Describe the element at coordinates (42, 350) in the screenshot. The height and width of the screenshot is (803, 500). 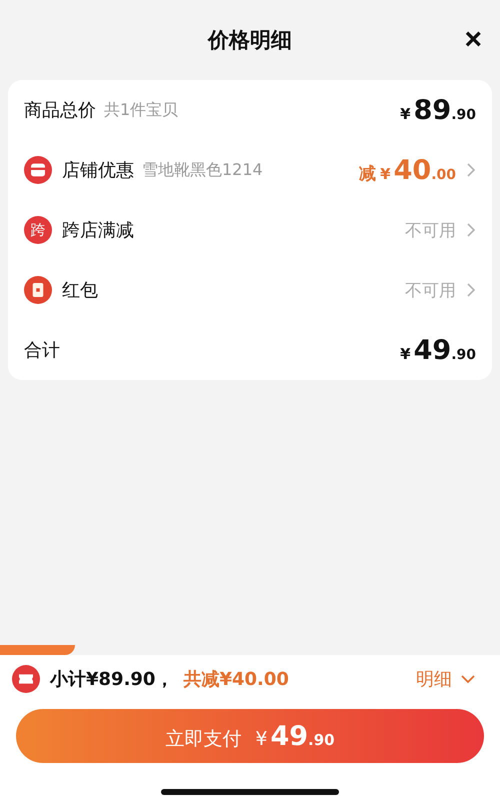
I see `row-label: 合计` at that location.